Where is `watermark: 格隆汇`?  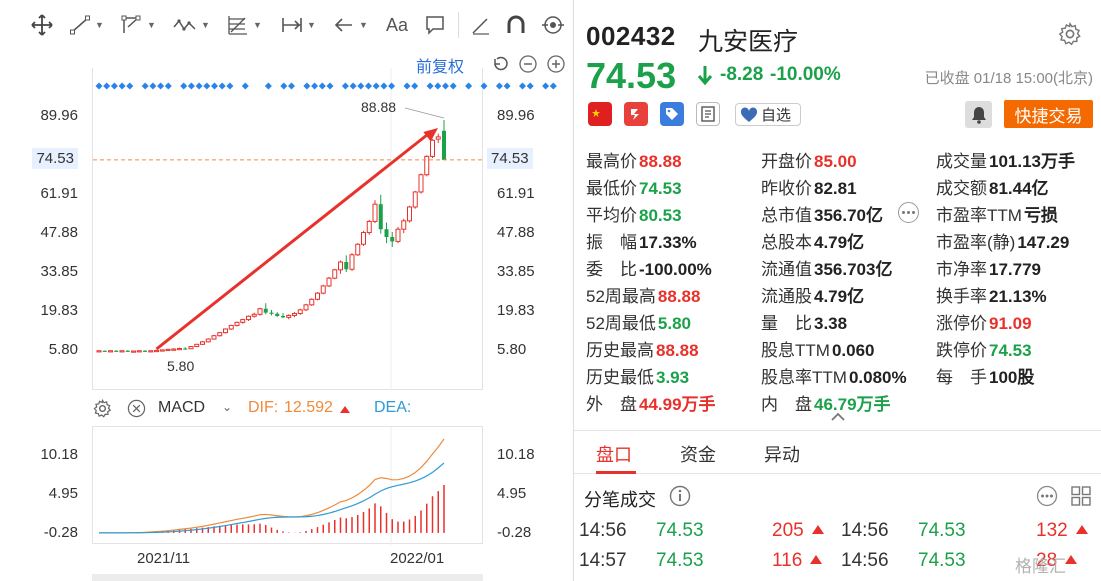 watermark: 格隆汇 is located at coordinates (1040, 566).